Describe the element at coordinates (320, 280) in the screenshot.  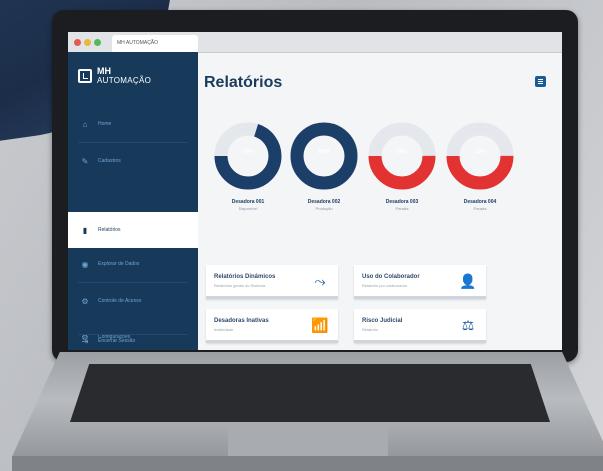
I see `trend-icon: ⤳` at that location.